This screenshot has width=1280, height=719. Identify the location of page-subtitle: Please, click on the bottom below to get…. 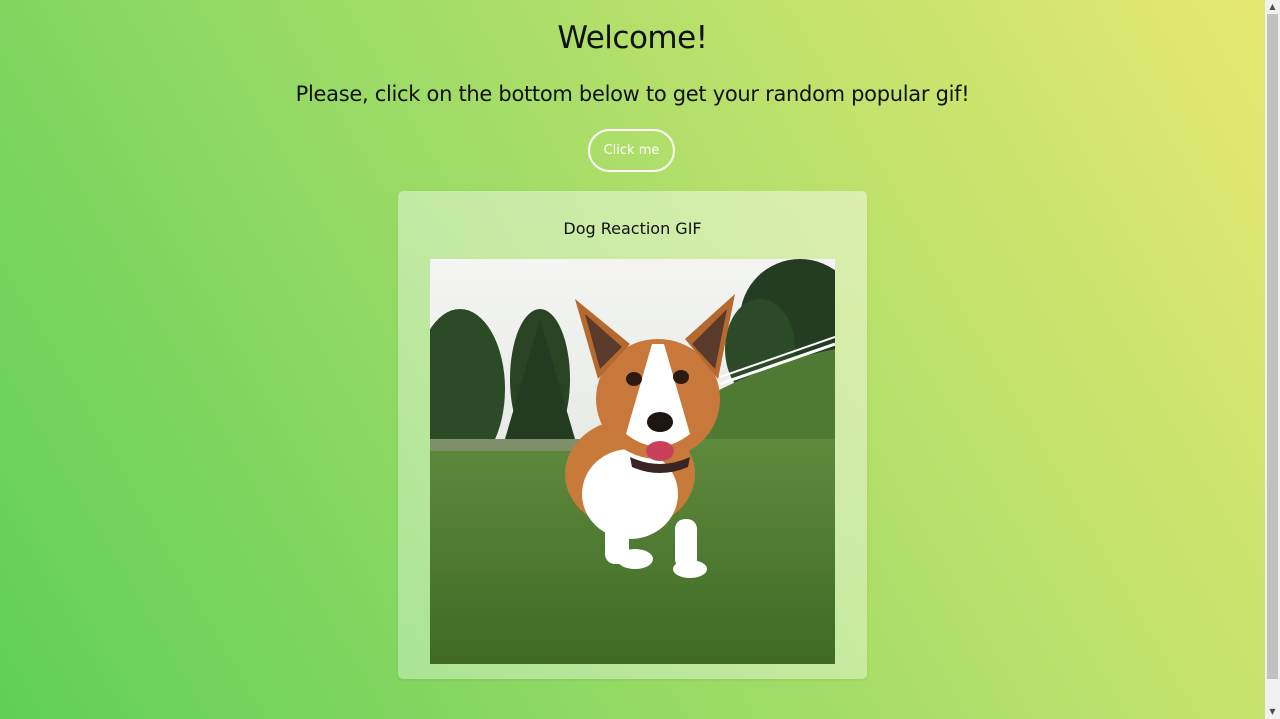
(632, 94).